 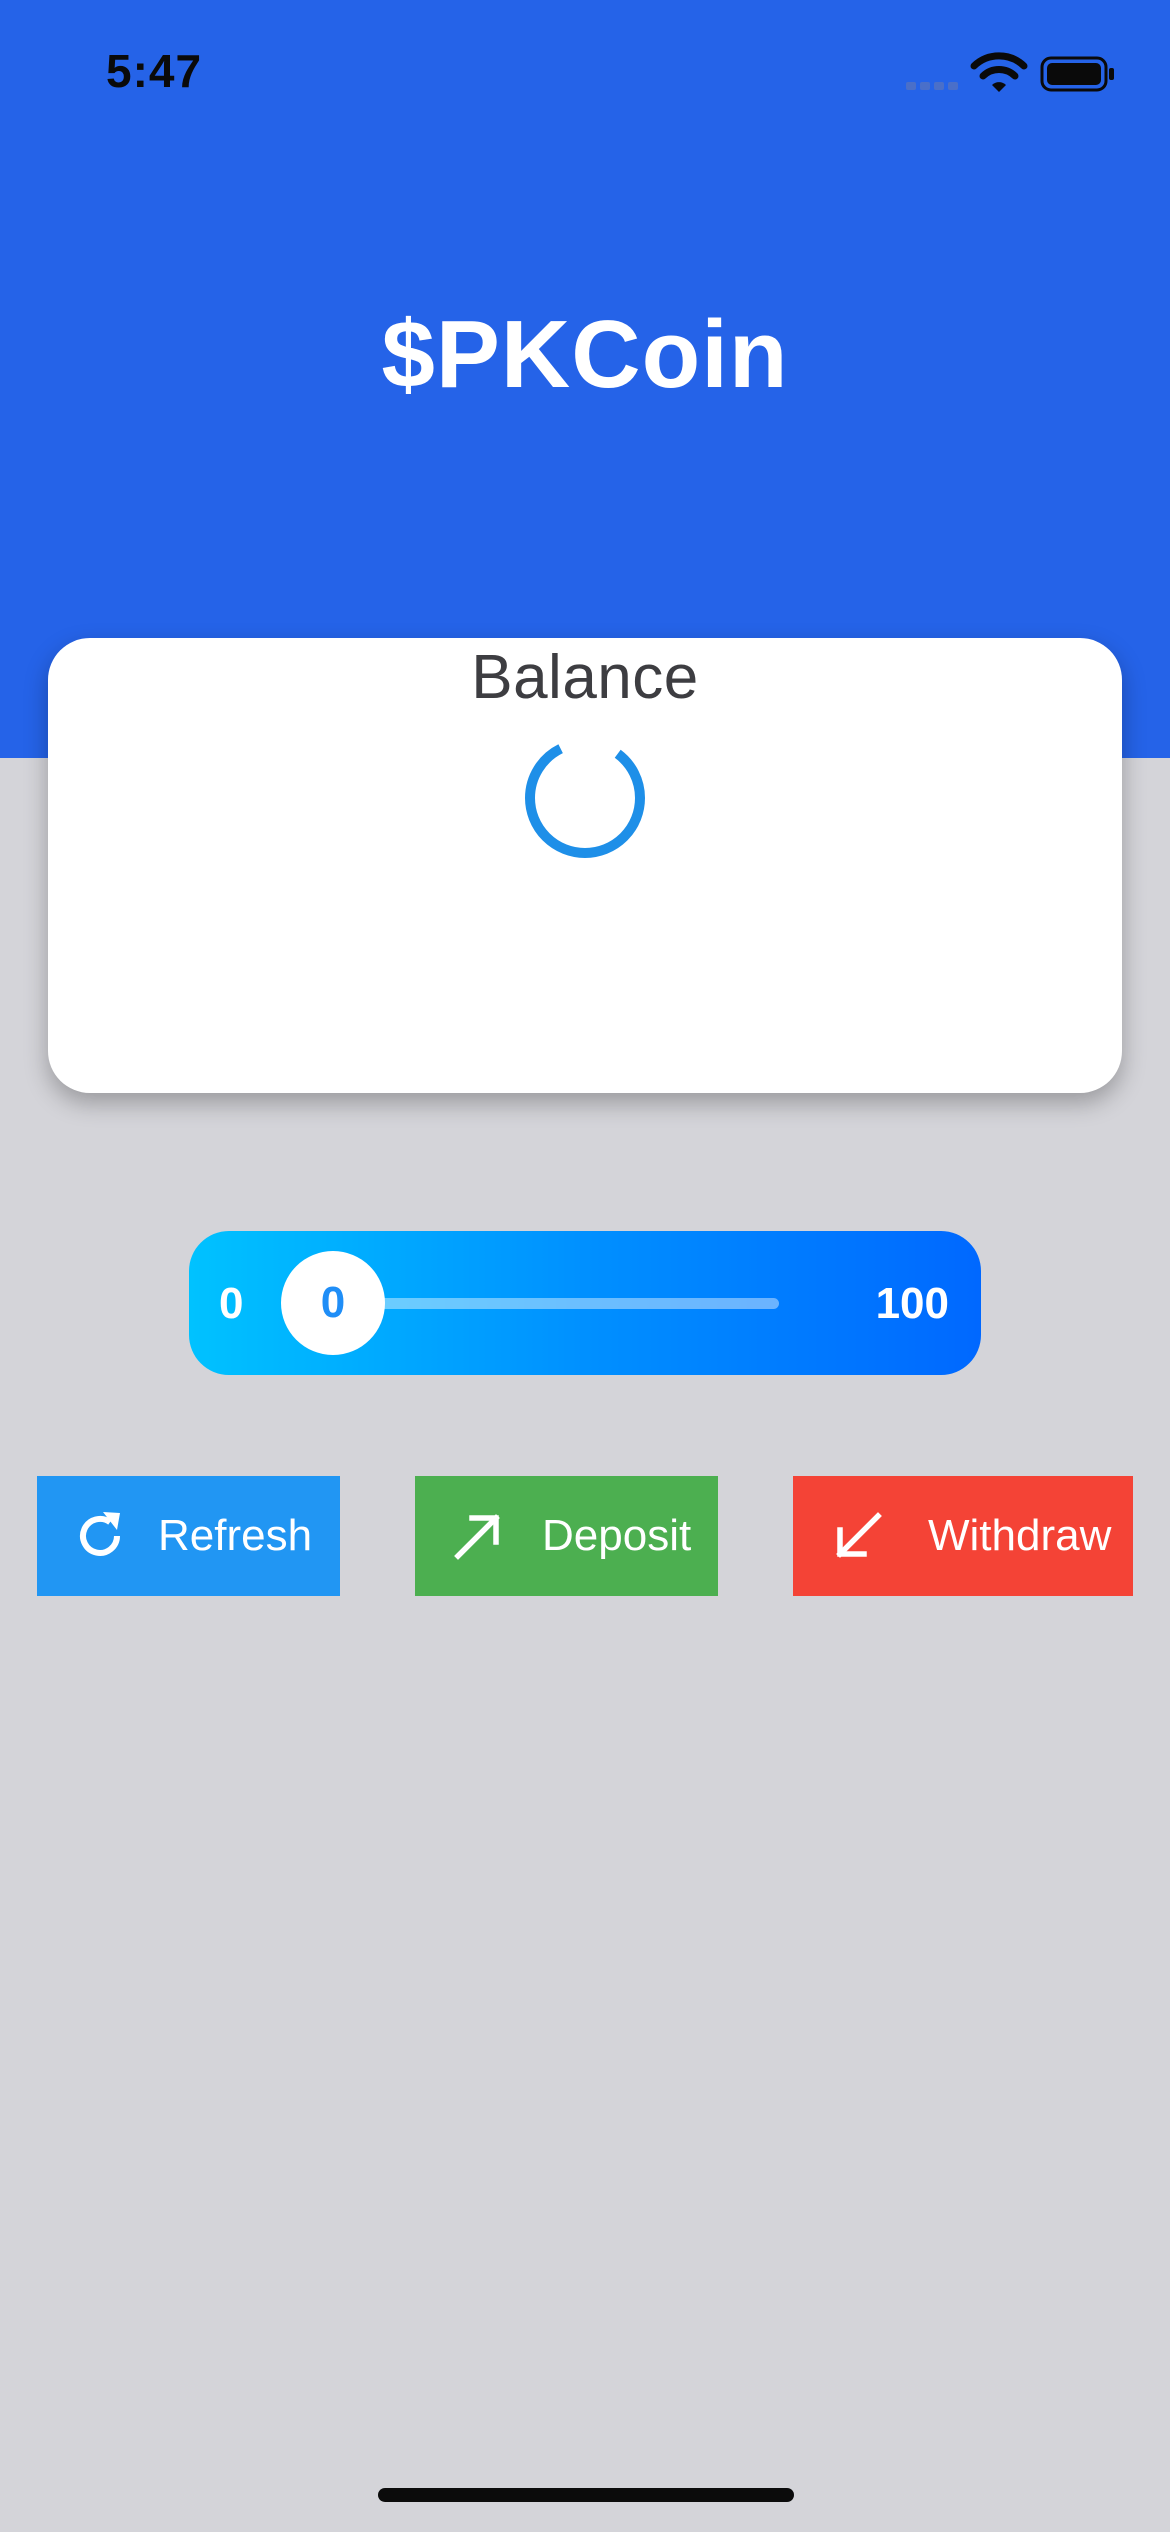 What do you see at coordinates (100, 1534) in the screenshot?
I see `refresh-icon` at bounding box center [100, 1534].